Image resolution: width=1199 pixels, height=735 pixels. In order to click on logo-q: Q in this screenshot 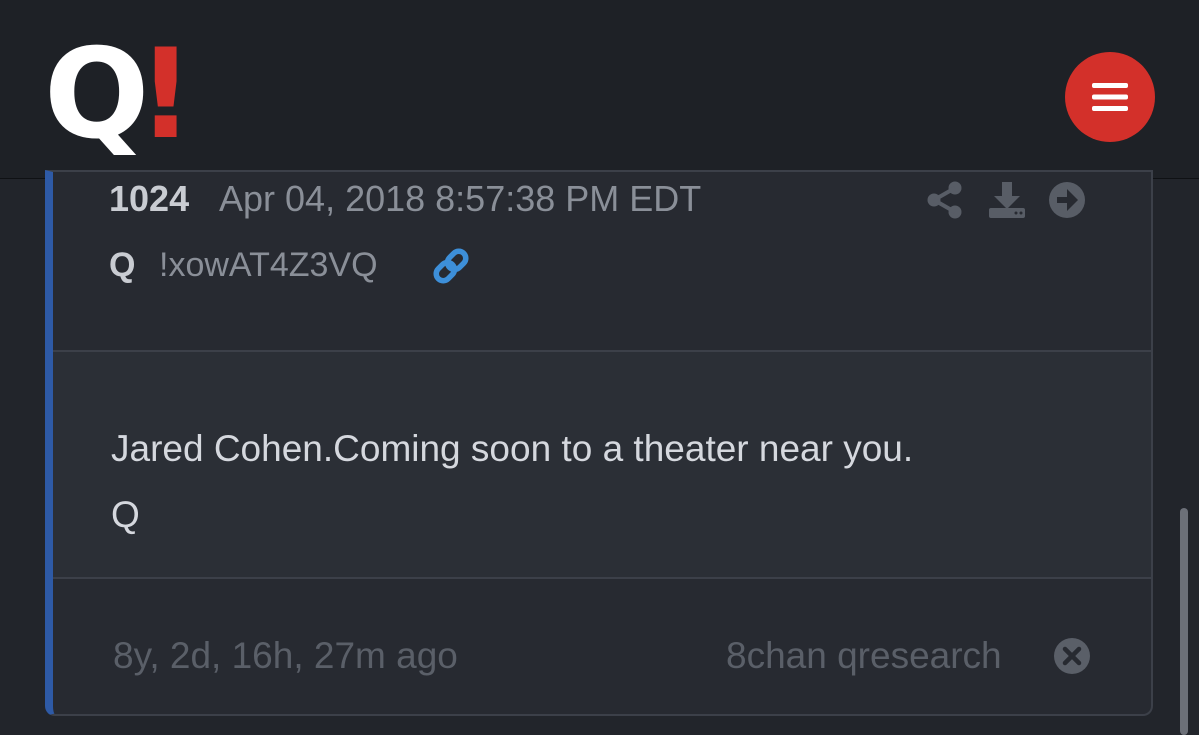, I will do `click(96, 95)`.